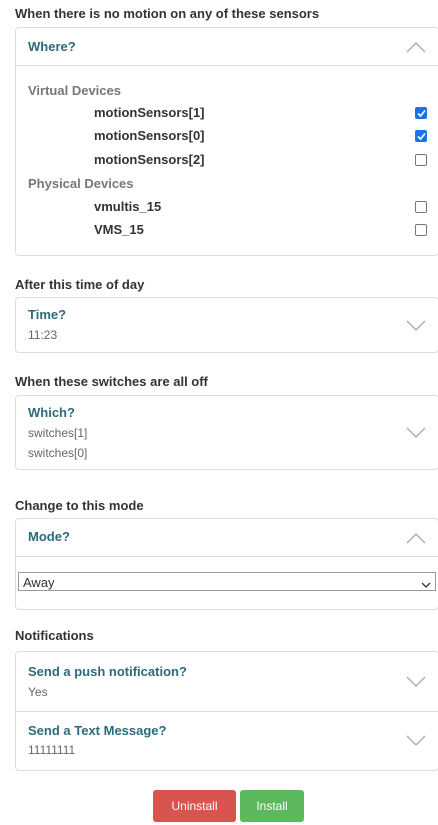  Describe the element at coordinates (128, 206) in the screenshot. I see `device-label: vmultis_15` at that location.